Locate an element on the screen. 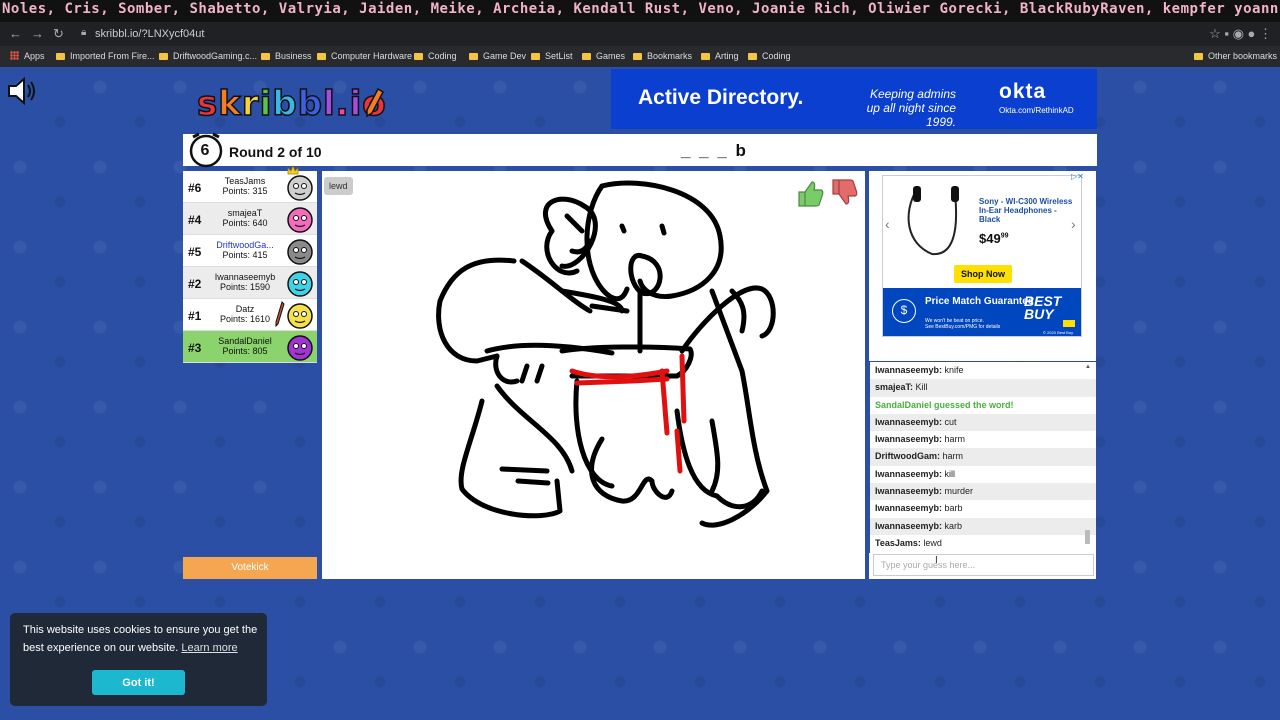  bookmark-other: Other bookmarks is located at coordinates (1235, 56).